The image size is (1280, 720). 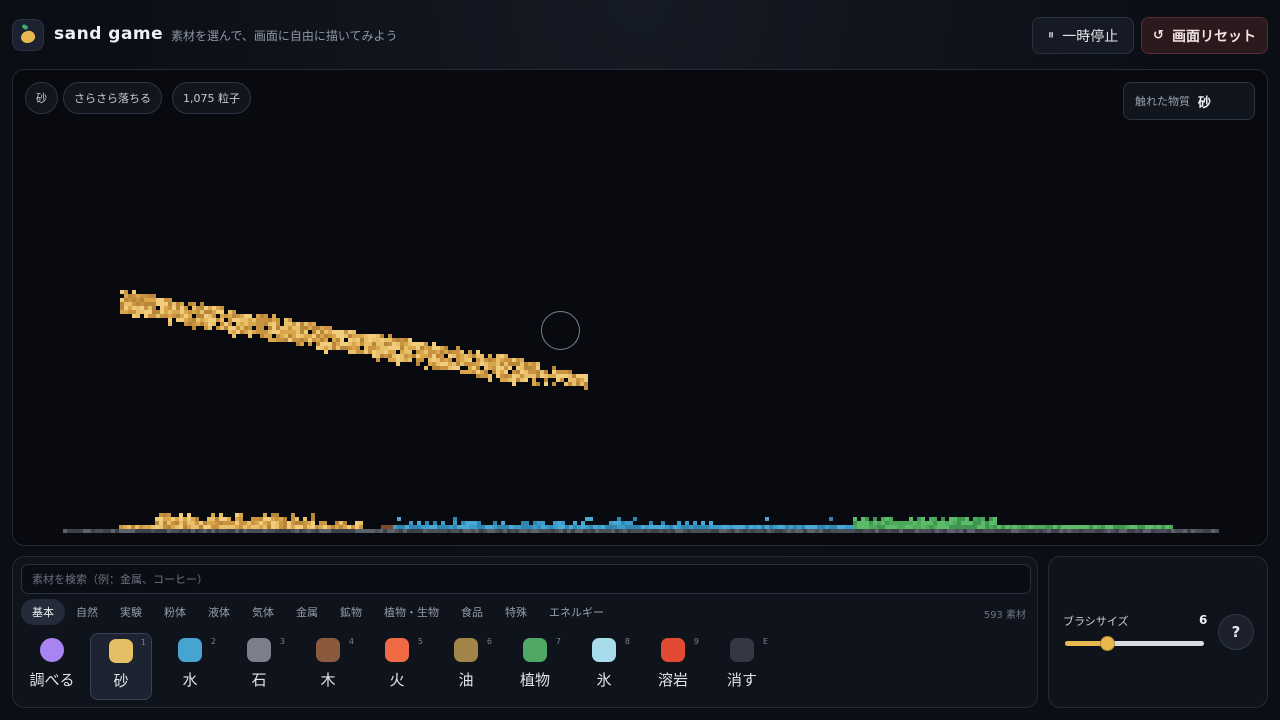 I want to click on tool-label: 水, so click(x=190, y=680).